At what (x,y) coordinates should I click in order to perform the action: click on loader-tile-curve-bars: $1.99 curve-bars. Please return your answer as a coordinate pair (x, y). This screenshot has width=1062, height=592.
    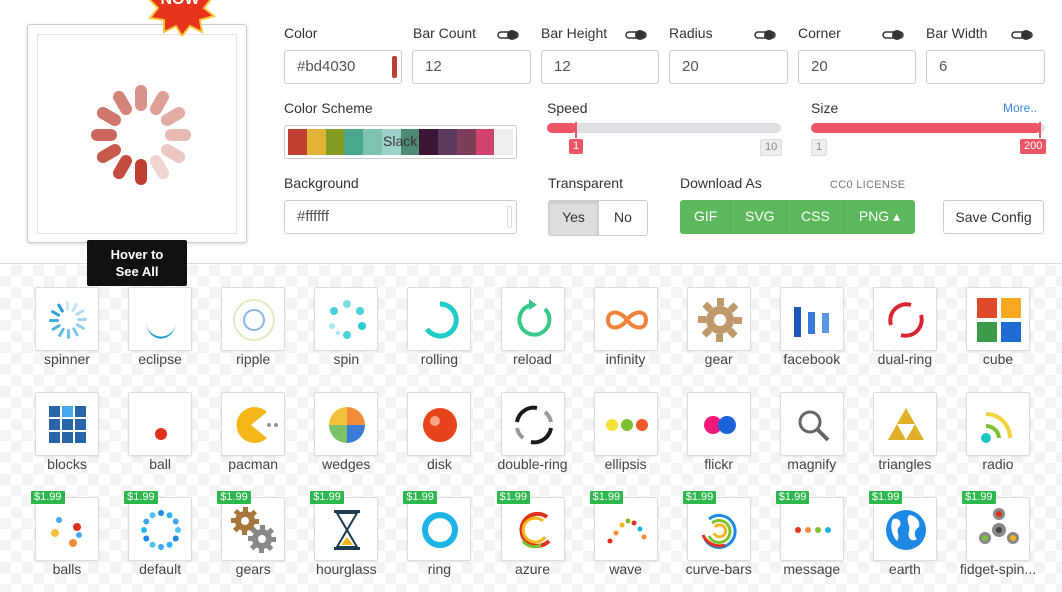
    Looking at the image, I should click on (725, 541).